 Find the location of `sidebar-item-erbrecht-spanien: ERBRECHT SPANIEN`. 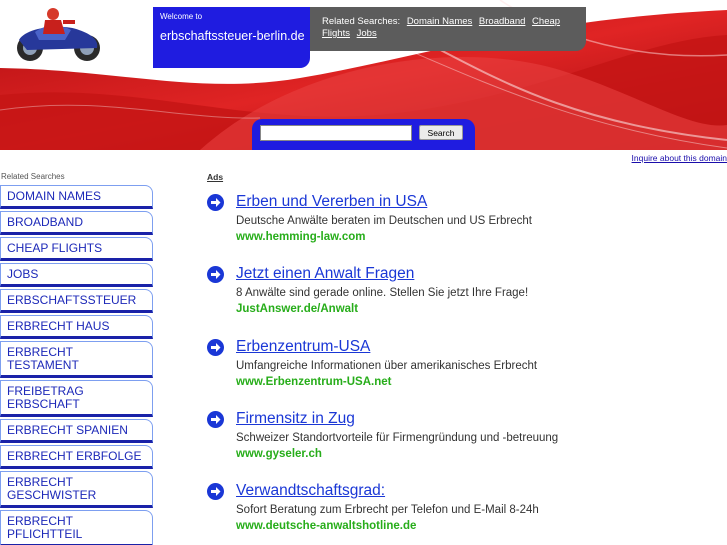

sidebar-item-erbrecht-spanien: ERBRECHT SPANIEN is located at coordinates (76, 431).